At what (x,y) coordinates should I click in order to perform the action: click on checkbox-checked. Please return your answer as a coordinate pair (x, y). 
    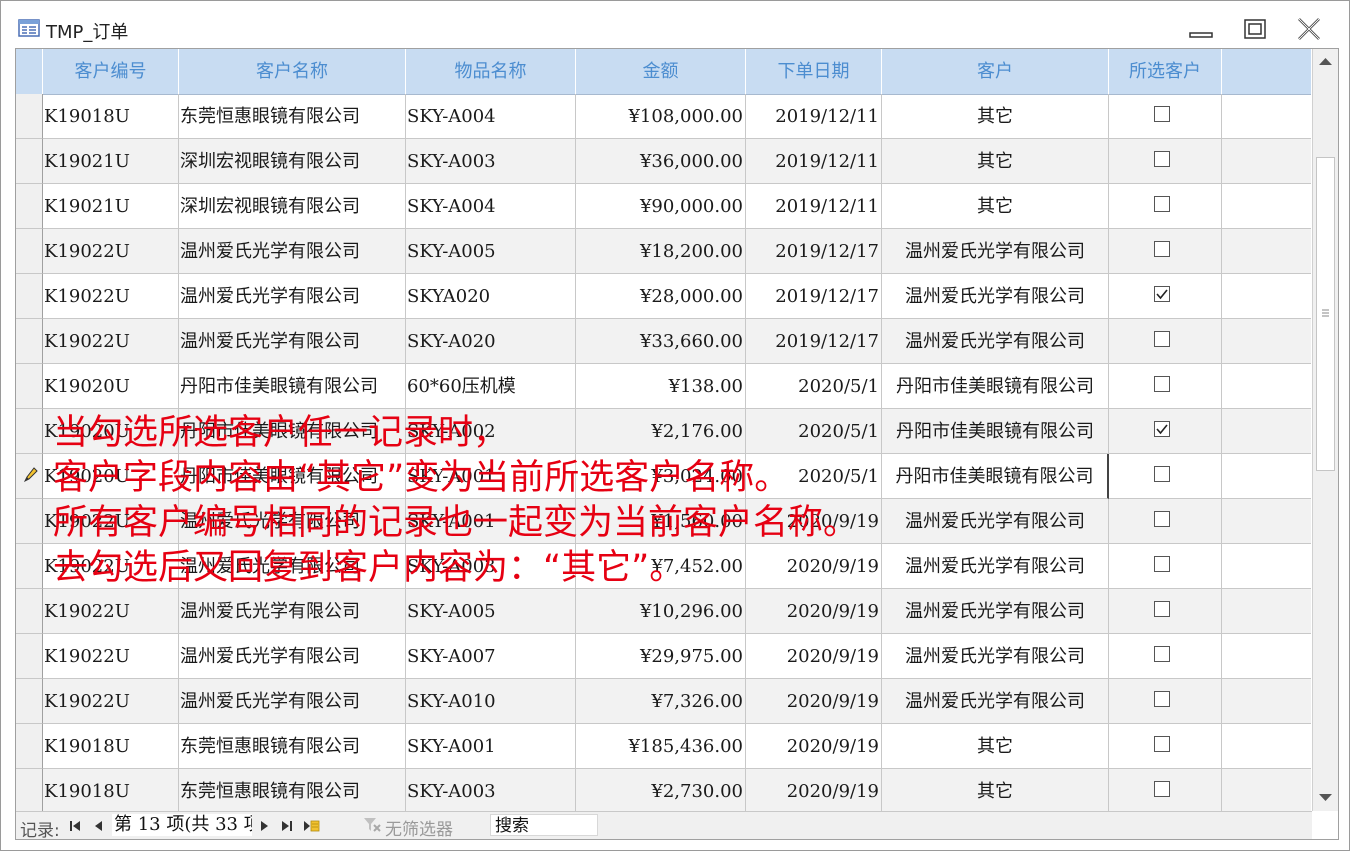
    Looking at the image, I should click on (1162, 294).